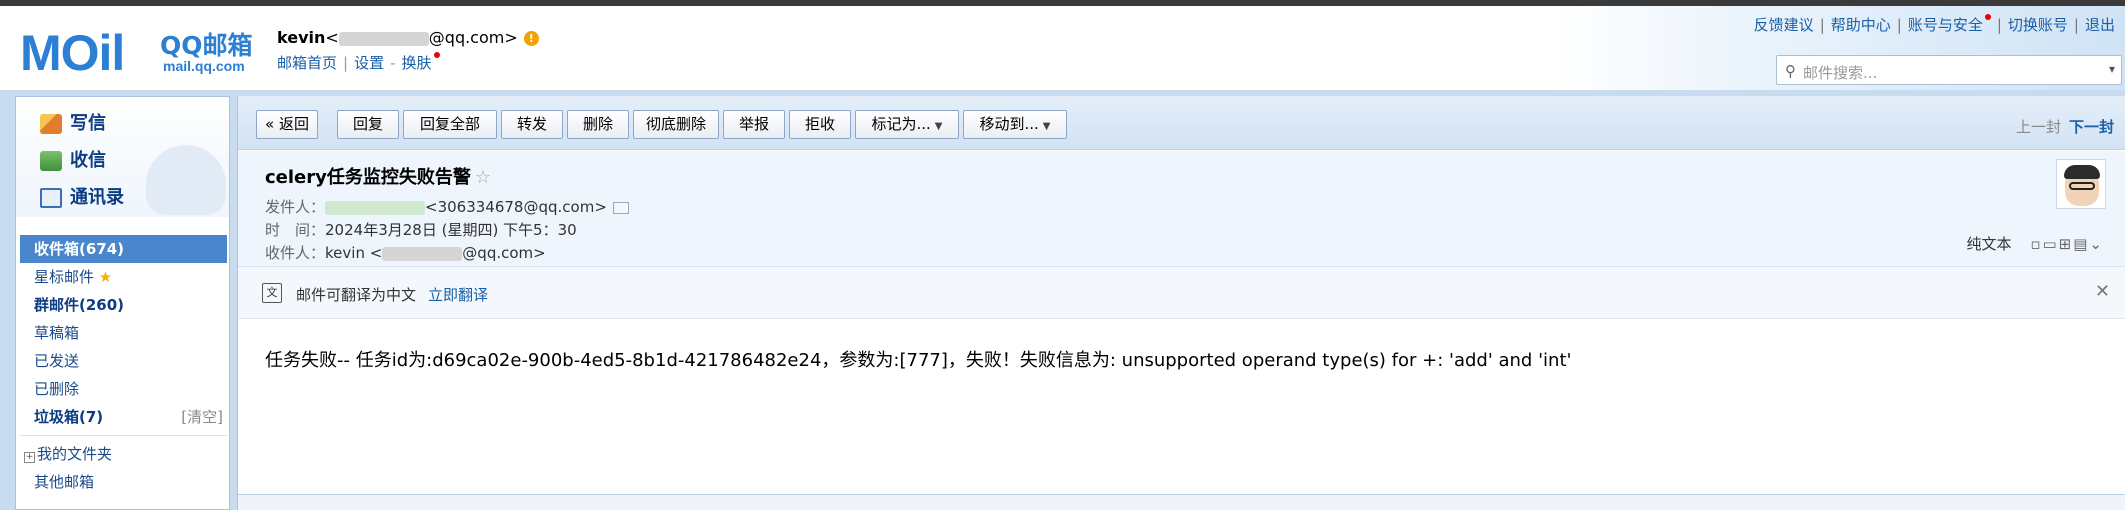  I want to click on folder-inbox: 收件箱(674), so click(123, 249).